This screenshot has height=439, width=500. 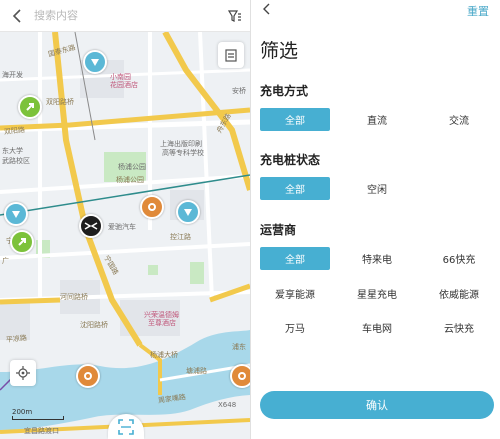 I want to click on map-label: 控江路, so click(x=180, y=237).